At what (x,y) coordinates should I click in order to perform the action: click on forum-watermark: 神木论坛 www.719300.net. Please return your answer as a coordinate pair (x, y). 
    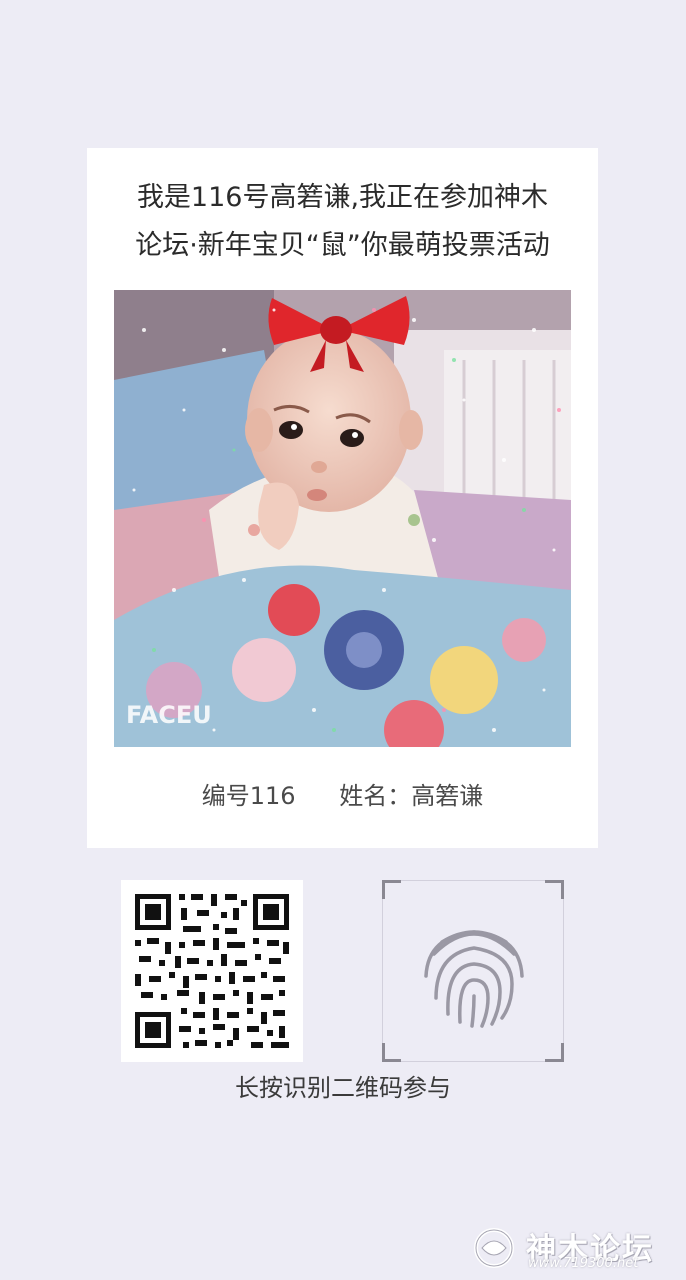
    Looking at the image, I should click on (575, 1248).